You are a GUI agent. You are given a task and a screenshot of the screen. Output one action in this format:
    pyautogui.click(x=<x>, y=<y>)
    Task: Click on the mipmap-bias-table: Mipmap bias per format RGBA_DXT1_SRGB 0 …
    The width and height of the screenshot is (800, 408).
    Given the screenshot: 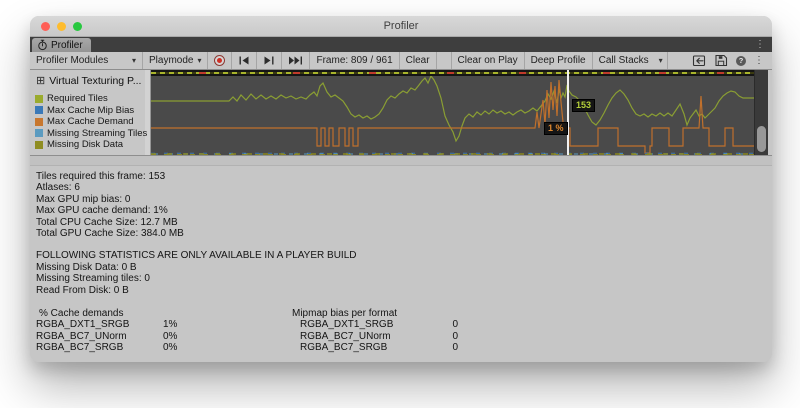 What is the action you would take?
    pyautogui.click(x=375, y=331)
    